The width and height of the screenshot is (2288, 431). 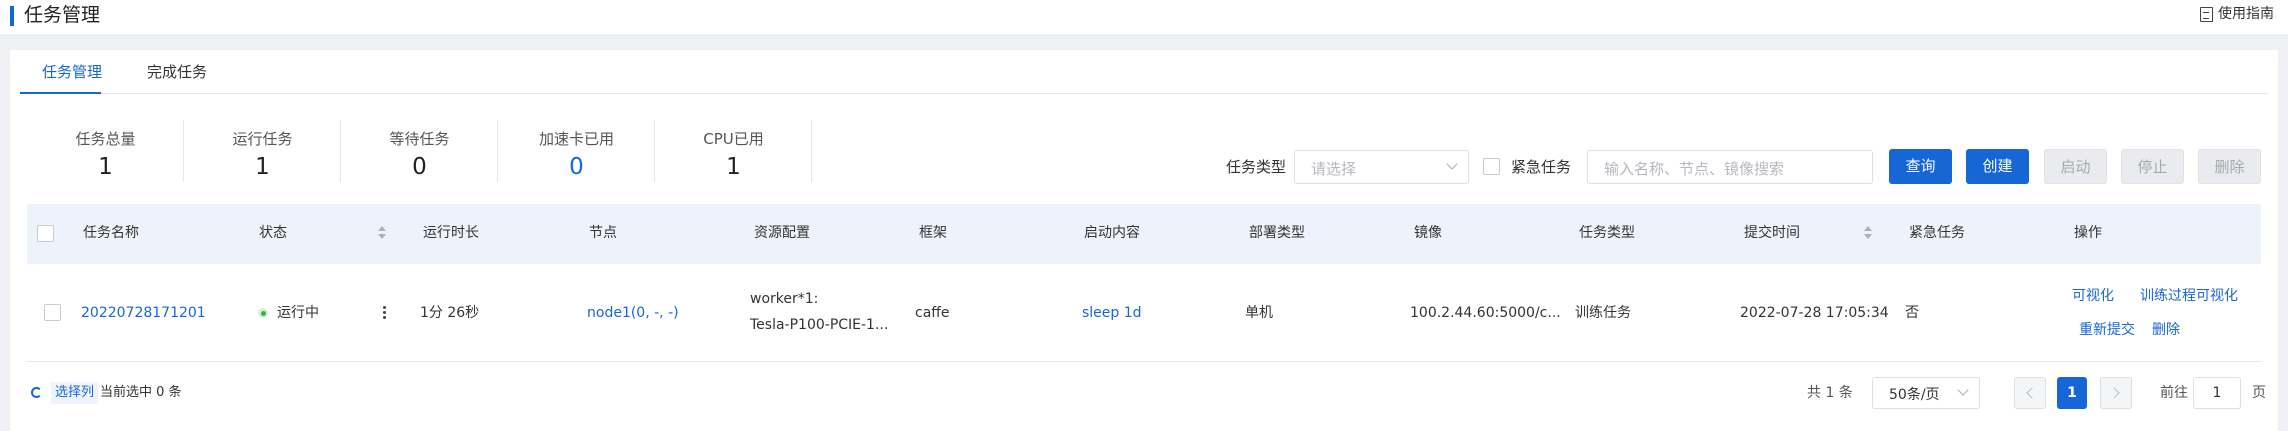 What do you see at coordinates (1144, 17) in the screenshot?
I see `page-header: 任务管理 使用指南` at bounding box center [1144, 17].